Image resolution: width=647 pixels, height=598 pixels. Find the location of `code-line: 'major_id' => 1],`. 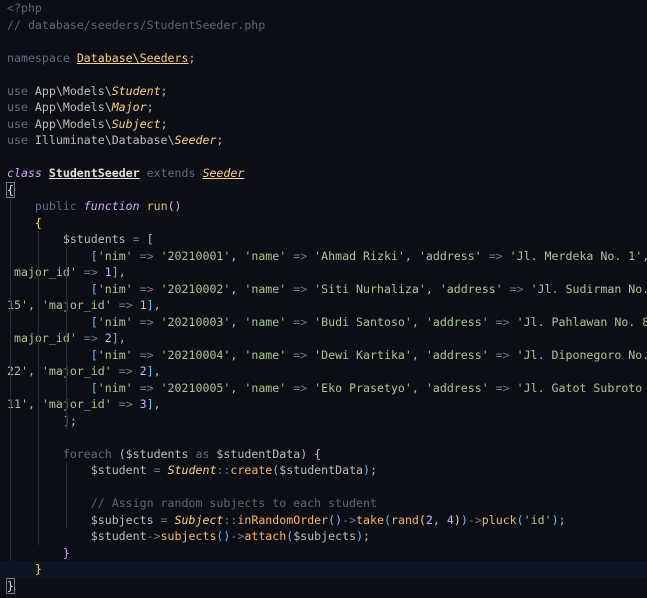

code-line: 'major_id' => 1], is located at coordinates (323, 272).